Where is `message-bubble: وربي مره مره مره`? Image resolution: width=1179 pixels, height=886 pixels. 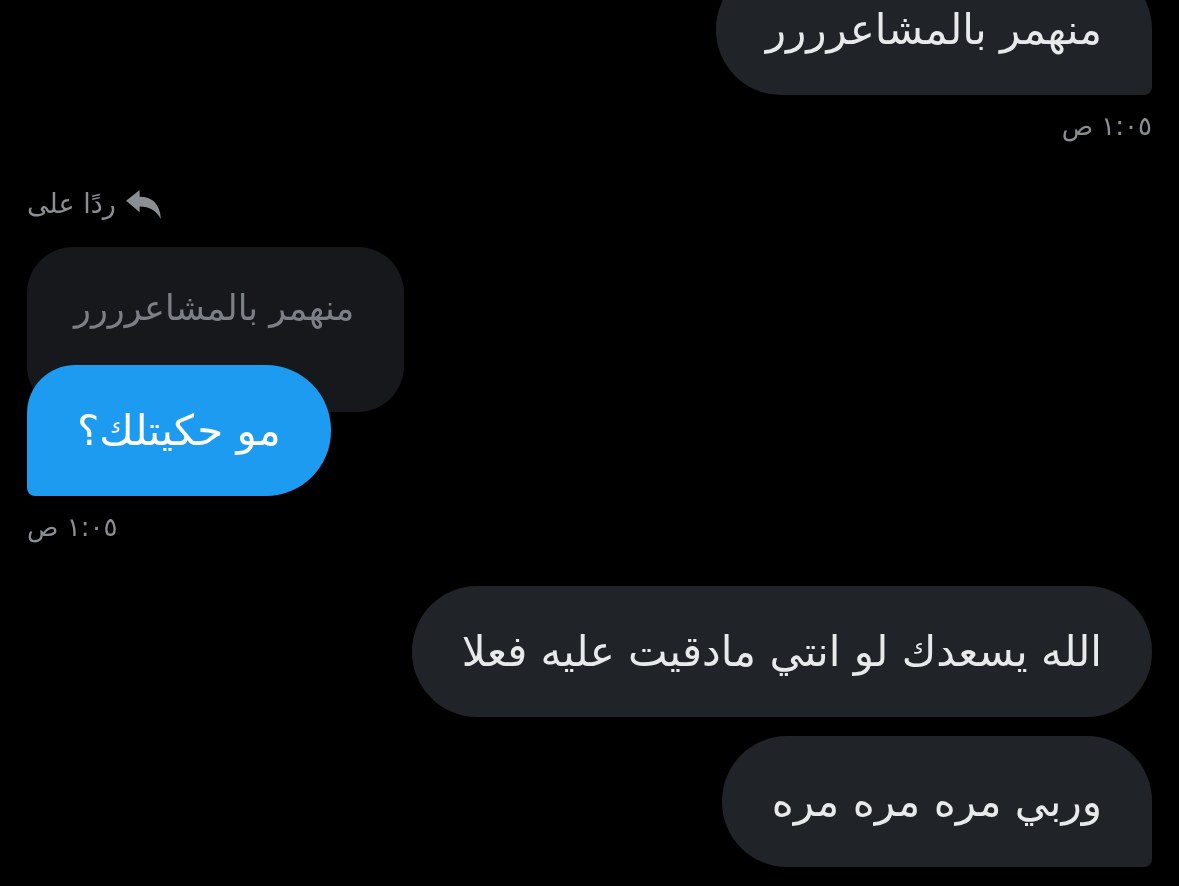
message-bubble: وربي مره مره مره is located at coordinates (936, 801).